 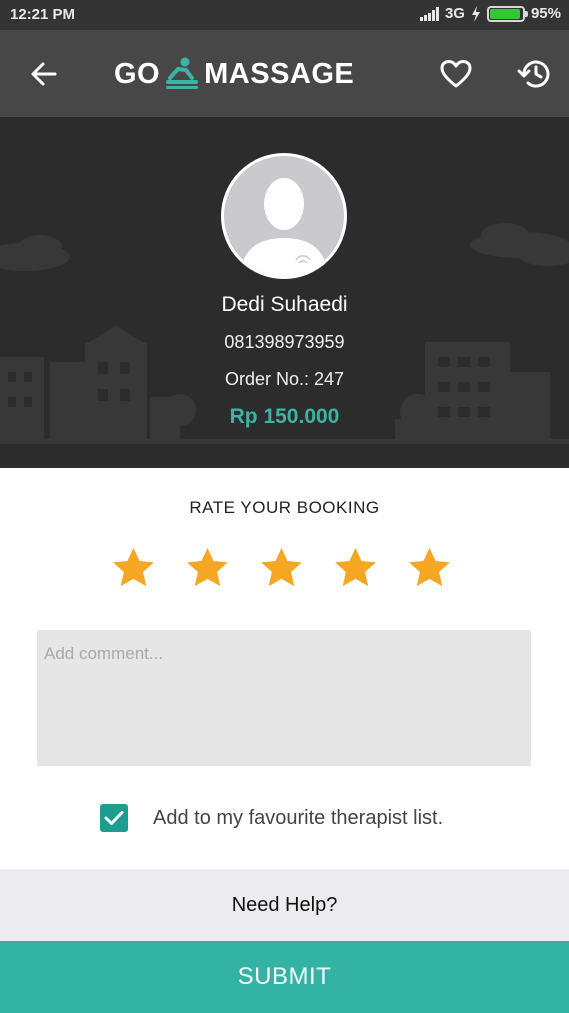 I want to click on charging-icon, so click(x=475, y=13).